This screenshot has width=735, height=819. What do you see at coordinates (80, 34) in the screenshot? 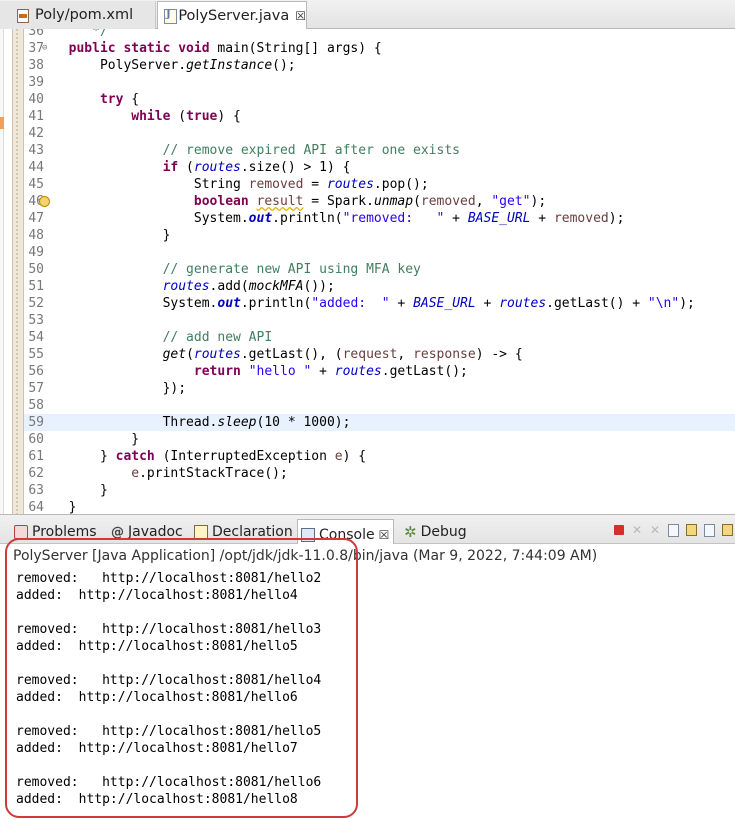
I see `code-text: */` at bounding box center [80, 34].